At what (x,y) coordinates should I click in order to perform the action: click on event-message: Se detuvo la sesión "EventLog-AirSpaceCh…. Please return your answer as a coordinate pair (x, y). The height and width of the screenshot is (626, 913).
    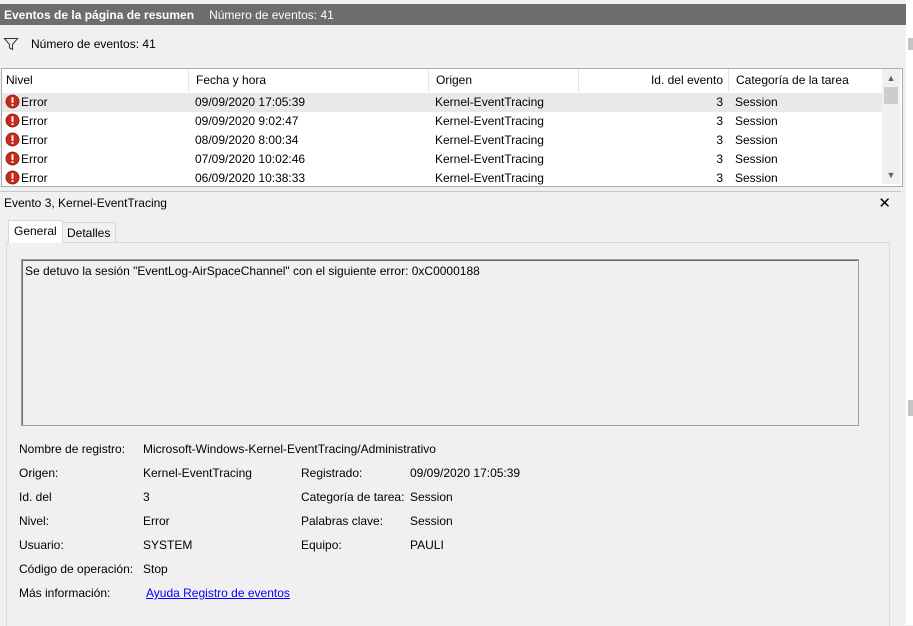
    Looking at the image, I should click on (252, 271).